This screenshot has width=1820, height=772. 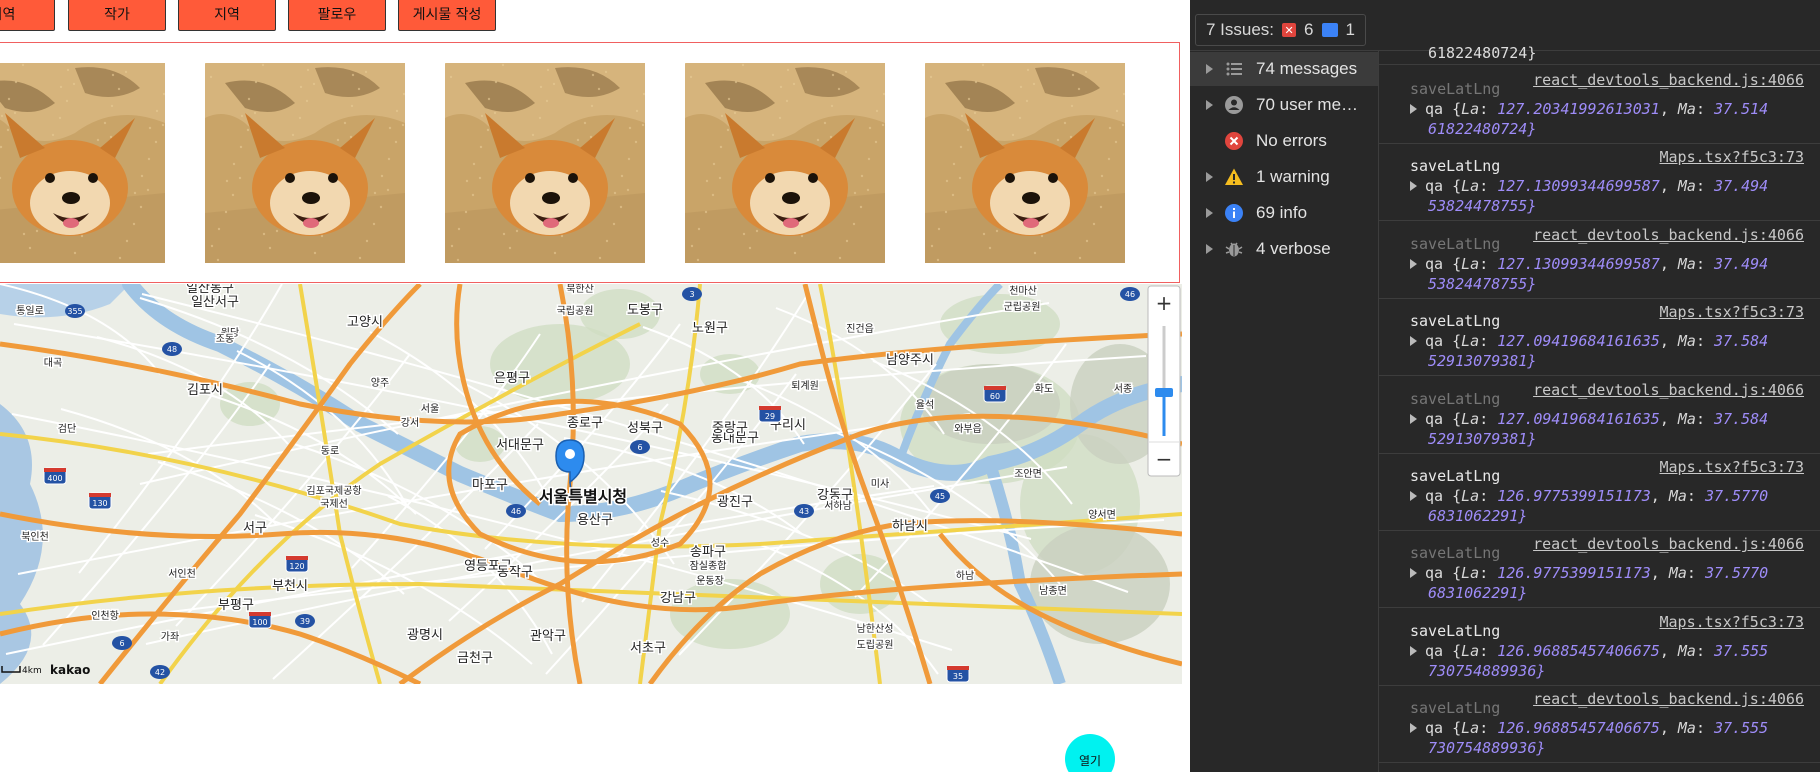 I want to click on sidebar-filter-info: 69 info, so click(x=1284, y=213).